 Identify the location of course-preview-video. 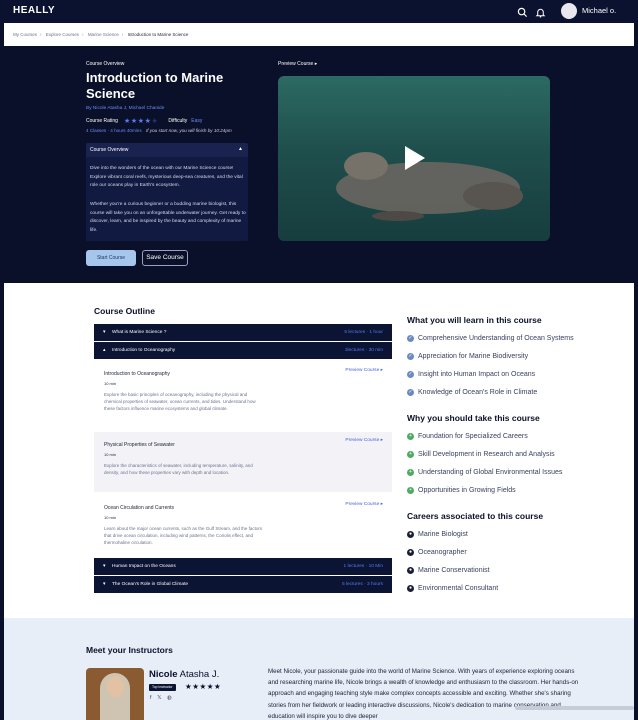
(414, 158).